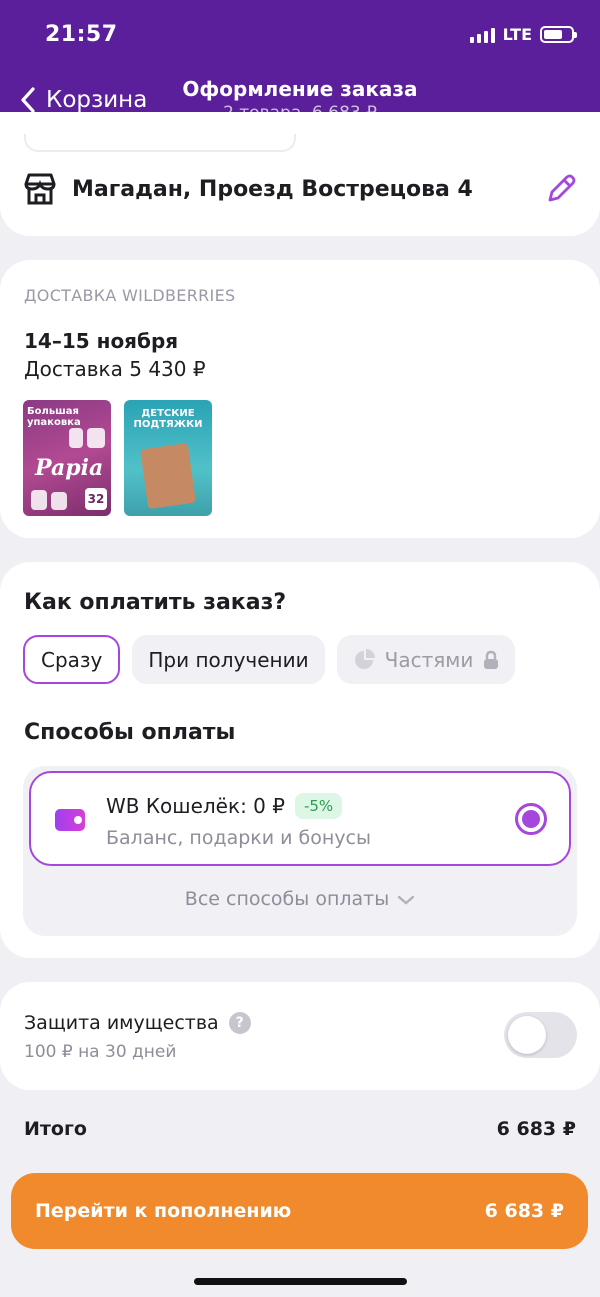 This screenshot has width=600, height=1297. Describe the element at coordinates (406, 900) in the screenshot. I see `chevron-down-icon` at that location.